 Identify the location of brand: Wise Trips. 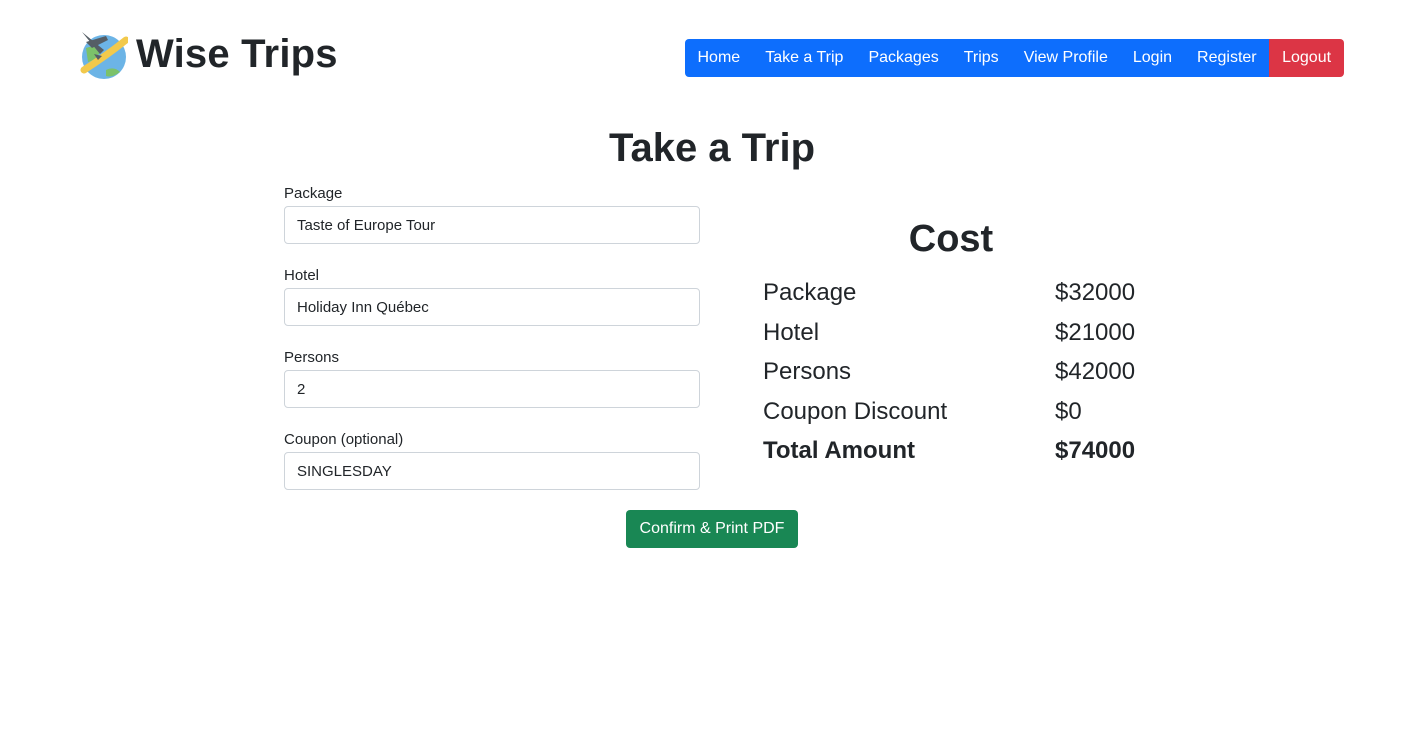
(207, 54).